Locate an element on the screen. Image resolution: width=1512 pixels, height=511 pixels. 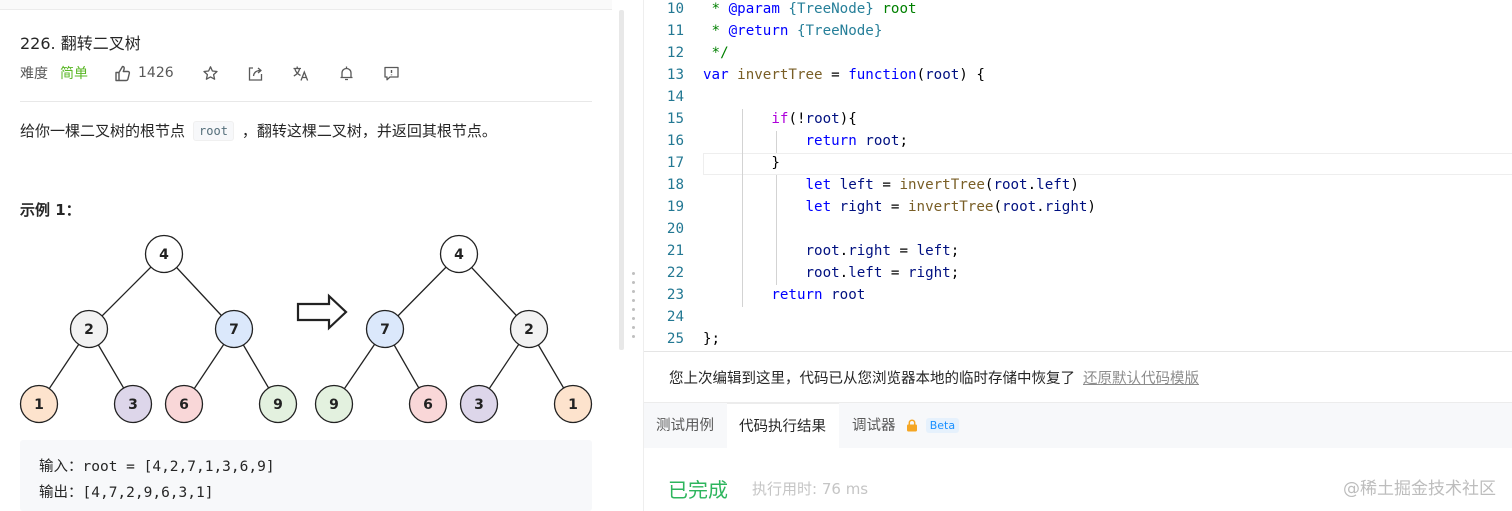
beta-badge: Beta is located at coordinates (942, 425).